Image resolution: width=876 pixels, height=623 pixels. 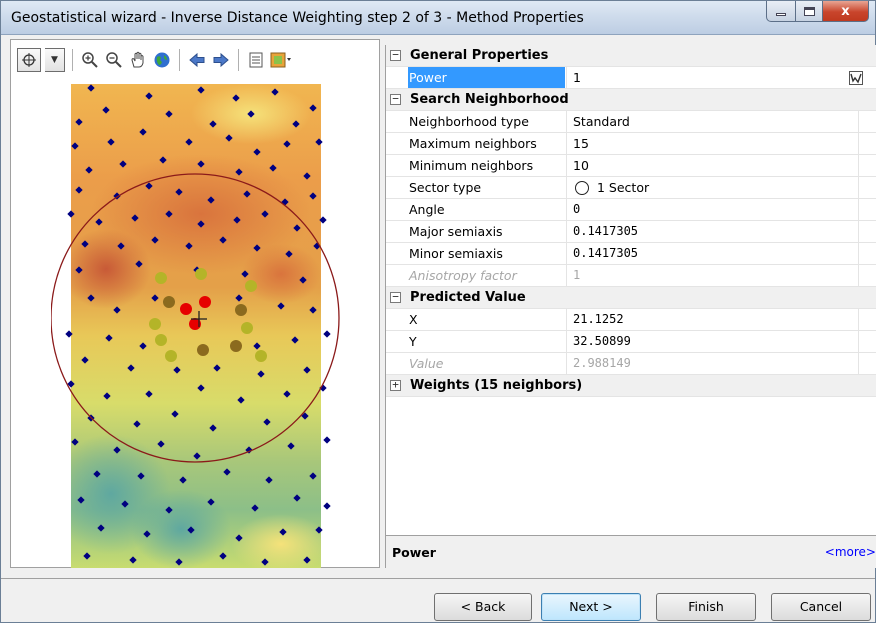 I want to click on optimize-power-icon, so click(x=856, y=78).